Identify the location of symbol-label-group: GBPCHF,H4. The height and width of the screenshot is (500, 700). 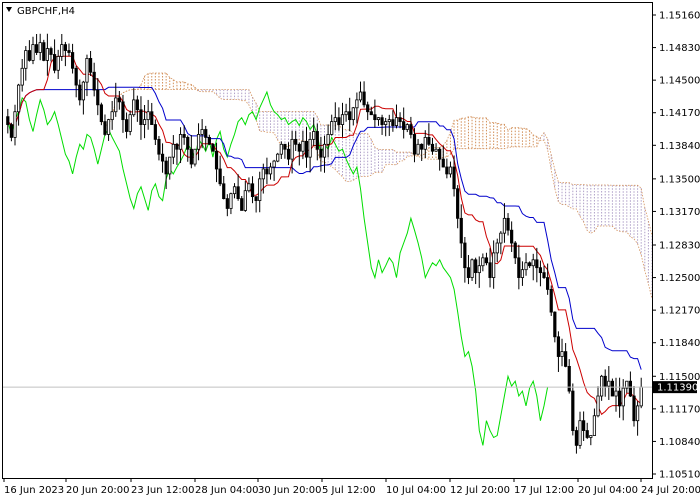
(40, 11).